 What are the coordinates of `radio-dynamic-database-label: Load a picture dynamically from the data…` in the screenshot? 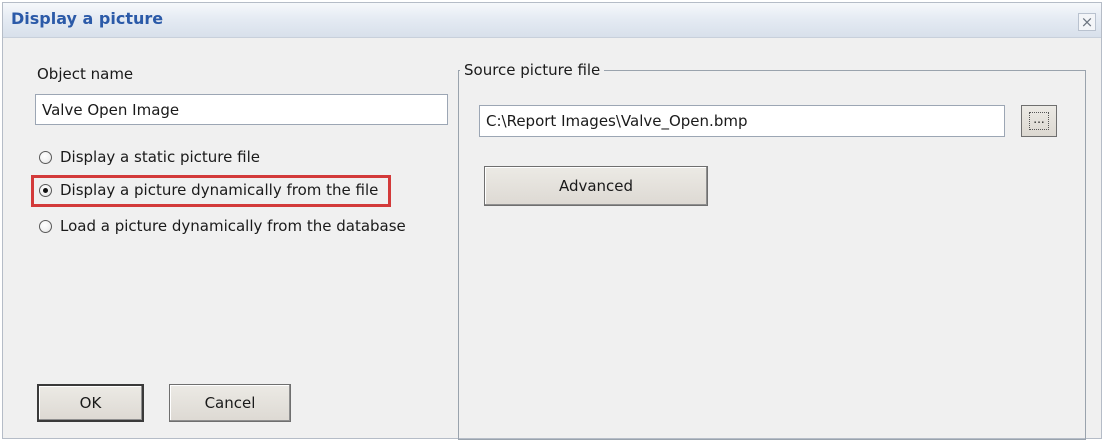 It's located at (233, 226).